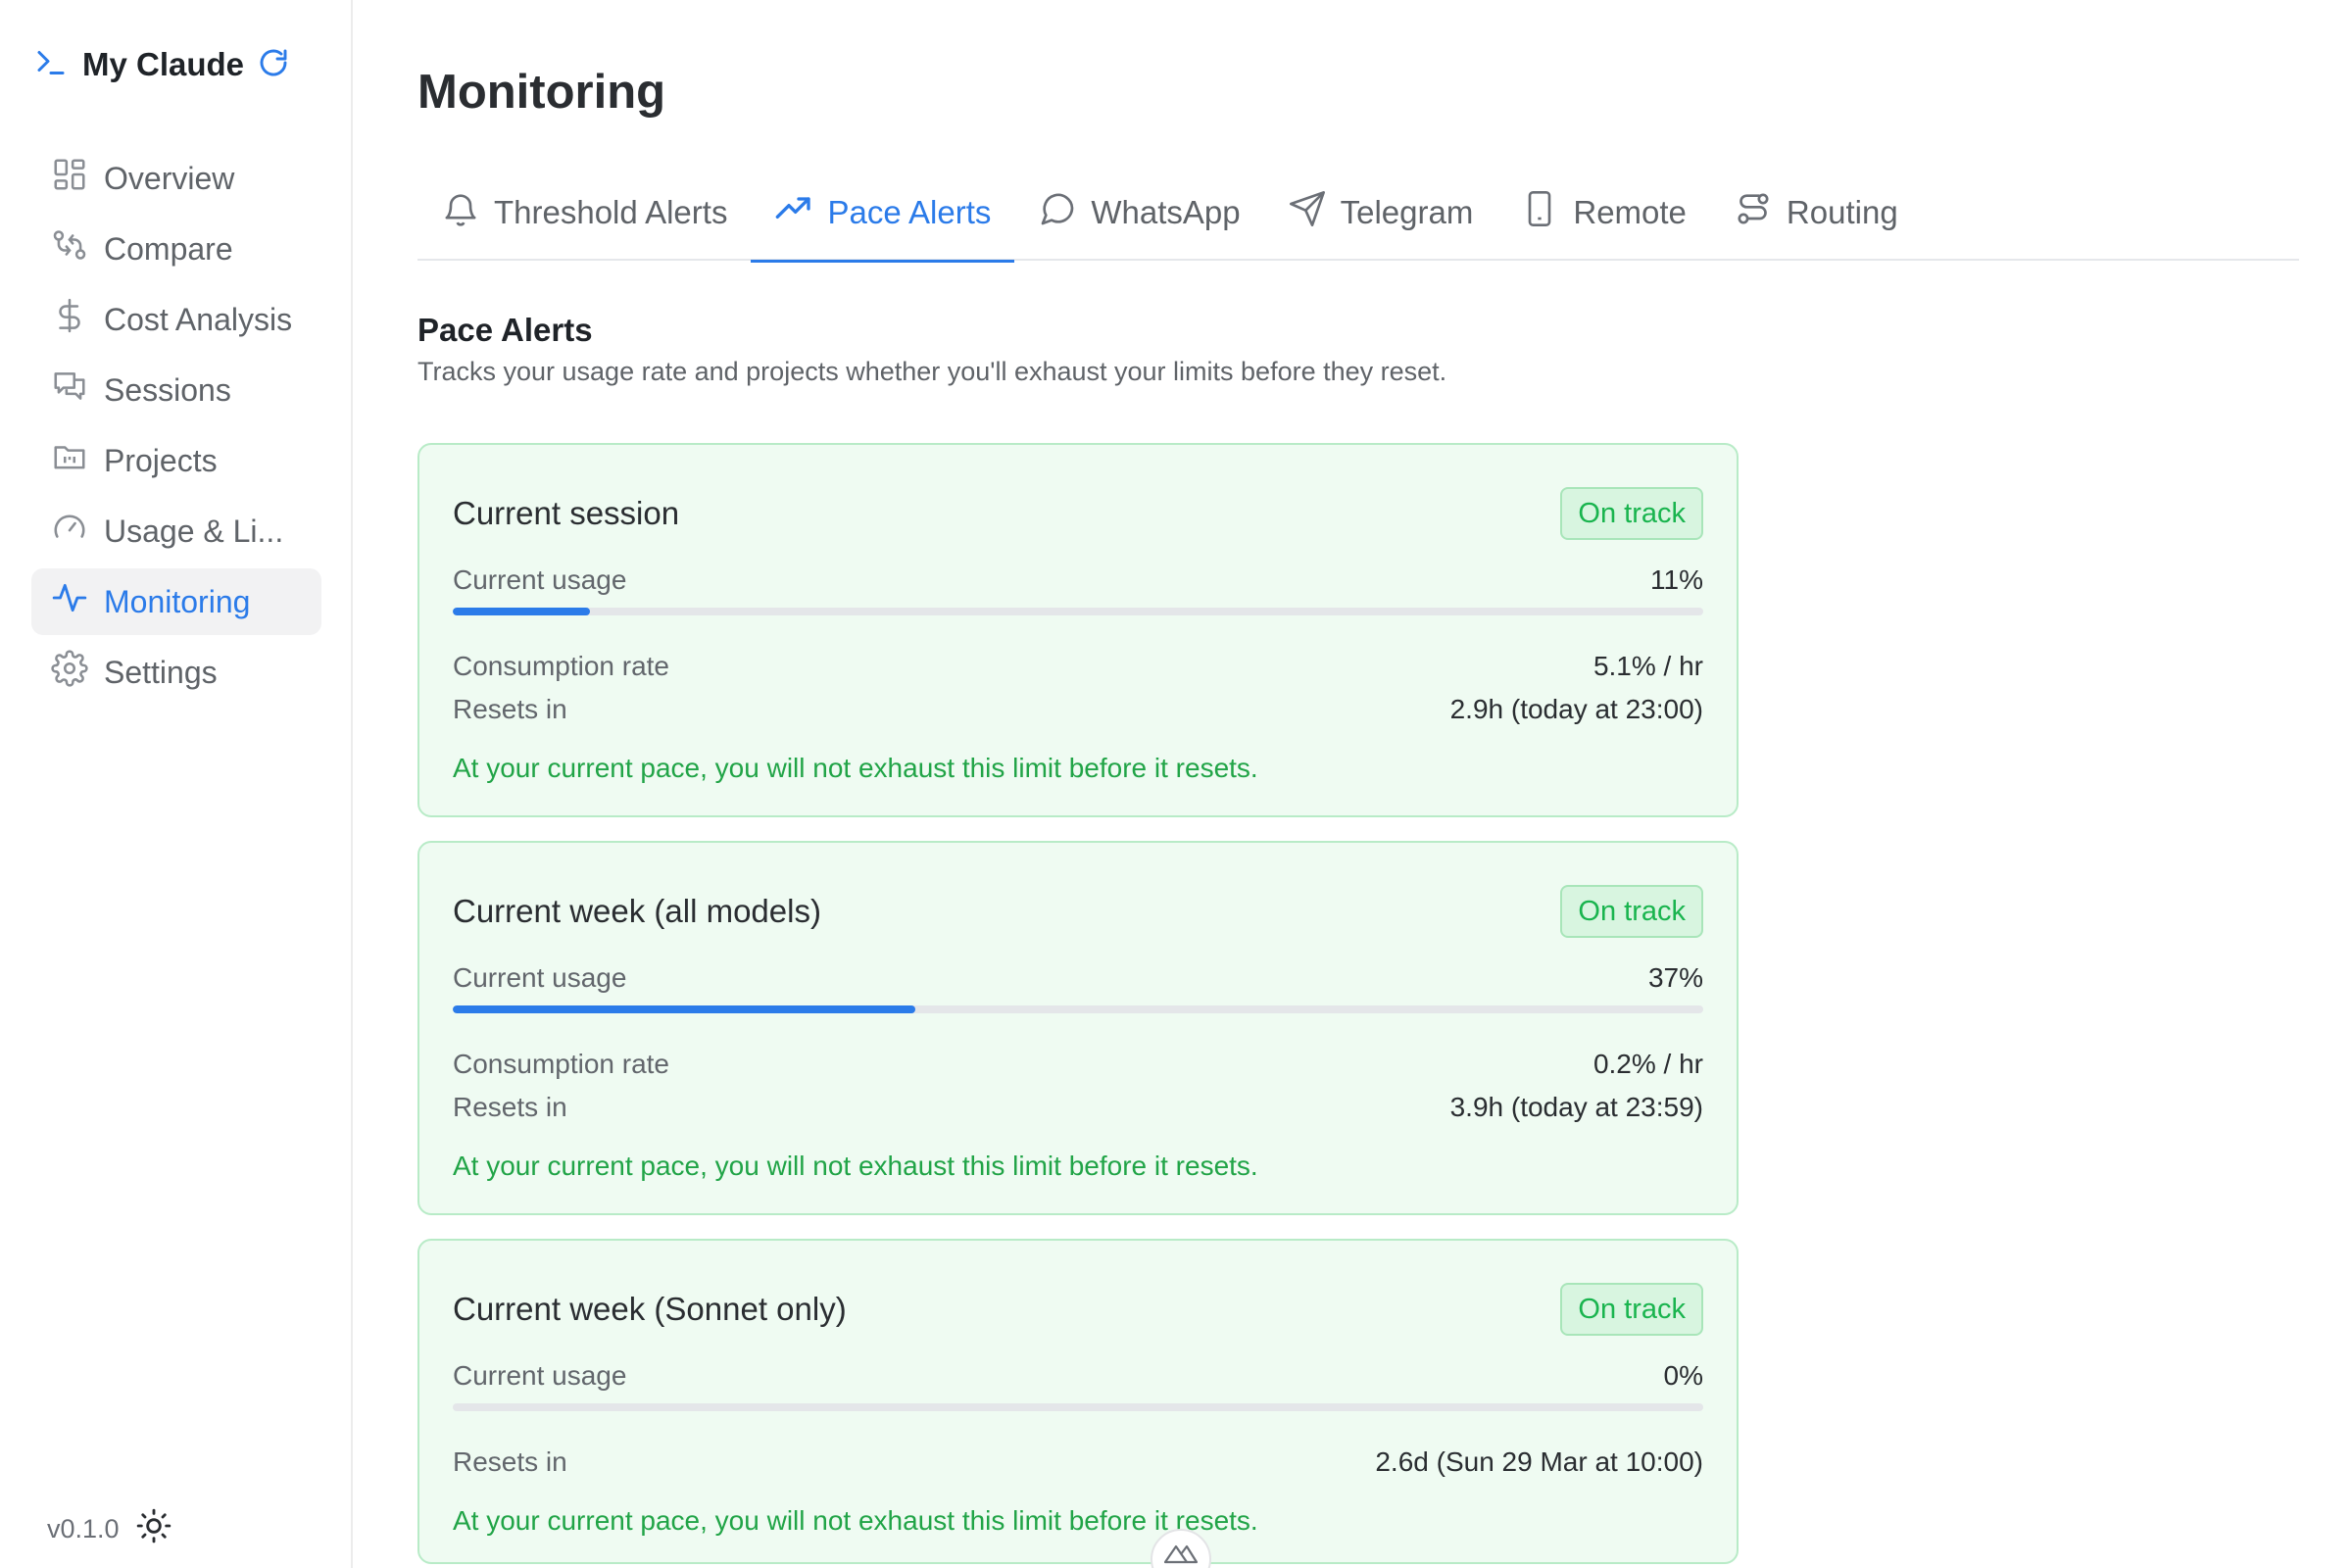 The height and width of the screenshot is (1568, 2352). I want to click on sidebar-item-projects: Projects, so click(176, 460).